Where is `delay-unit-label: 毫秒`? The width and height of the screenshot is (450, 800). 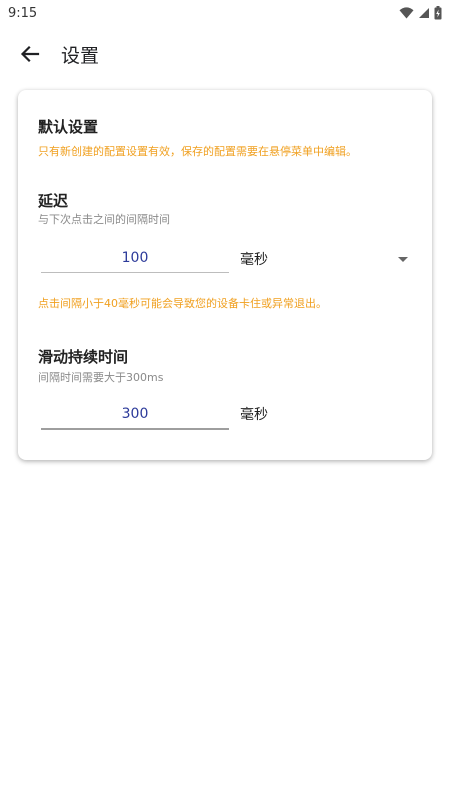 delay-unit-label: 毫秒 is located at coordinates (254, 260).